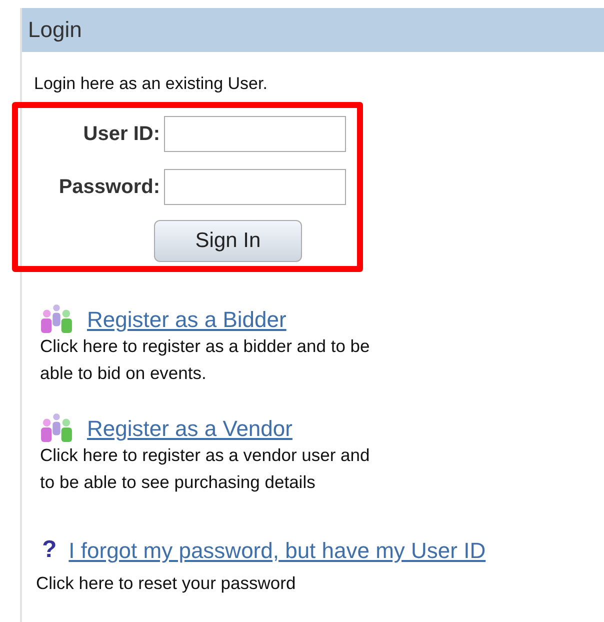 The height and width of the screenshot is (622, 604). Describe the element at coordinates (49, 550) in the screenshot. I see `help-icon: ?` at that location.